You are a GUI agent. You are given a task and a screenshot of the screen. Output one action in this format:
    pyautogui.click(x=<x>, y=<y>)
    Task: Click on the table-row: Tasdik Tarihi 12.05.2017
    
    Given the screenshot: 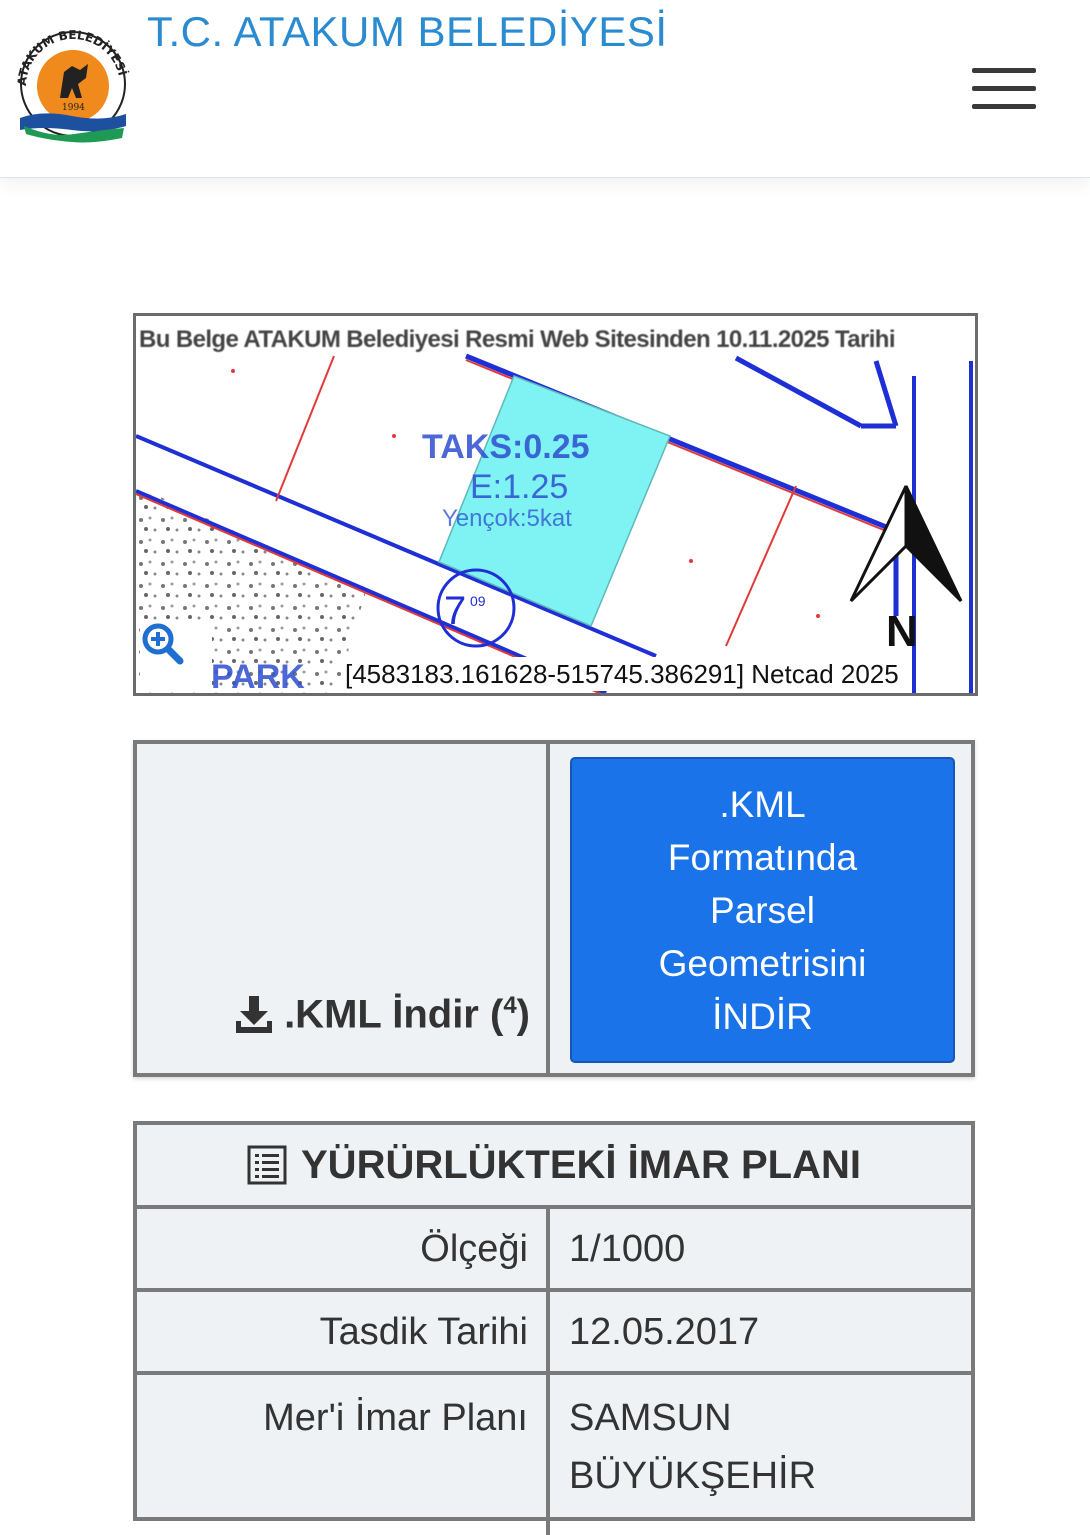 What is the action you would take?
    pyautogui.click(x=554, y=1333)
    